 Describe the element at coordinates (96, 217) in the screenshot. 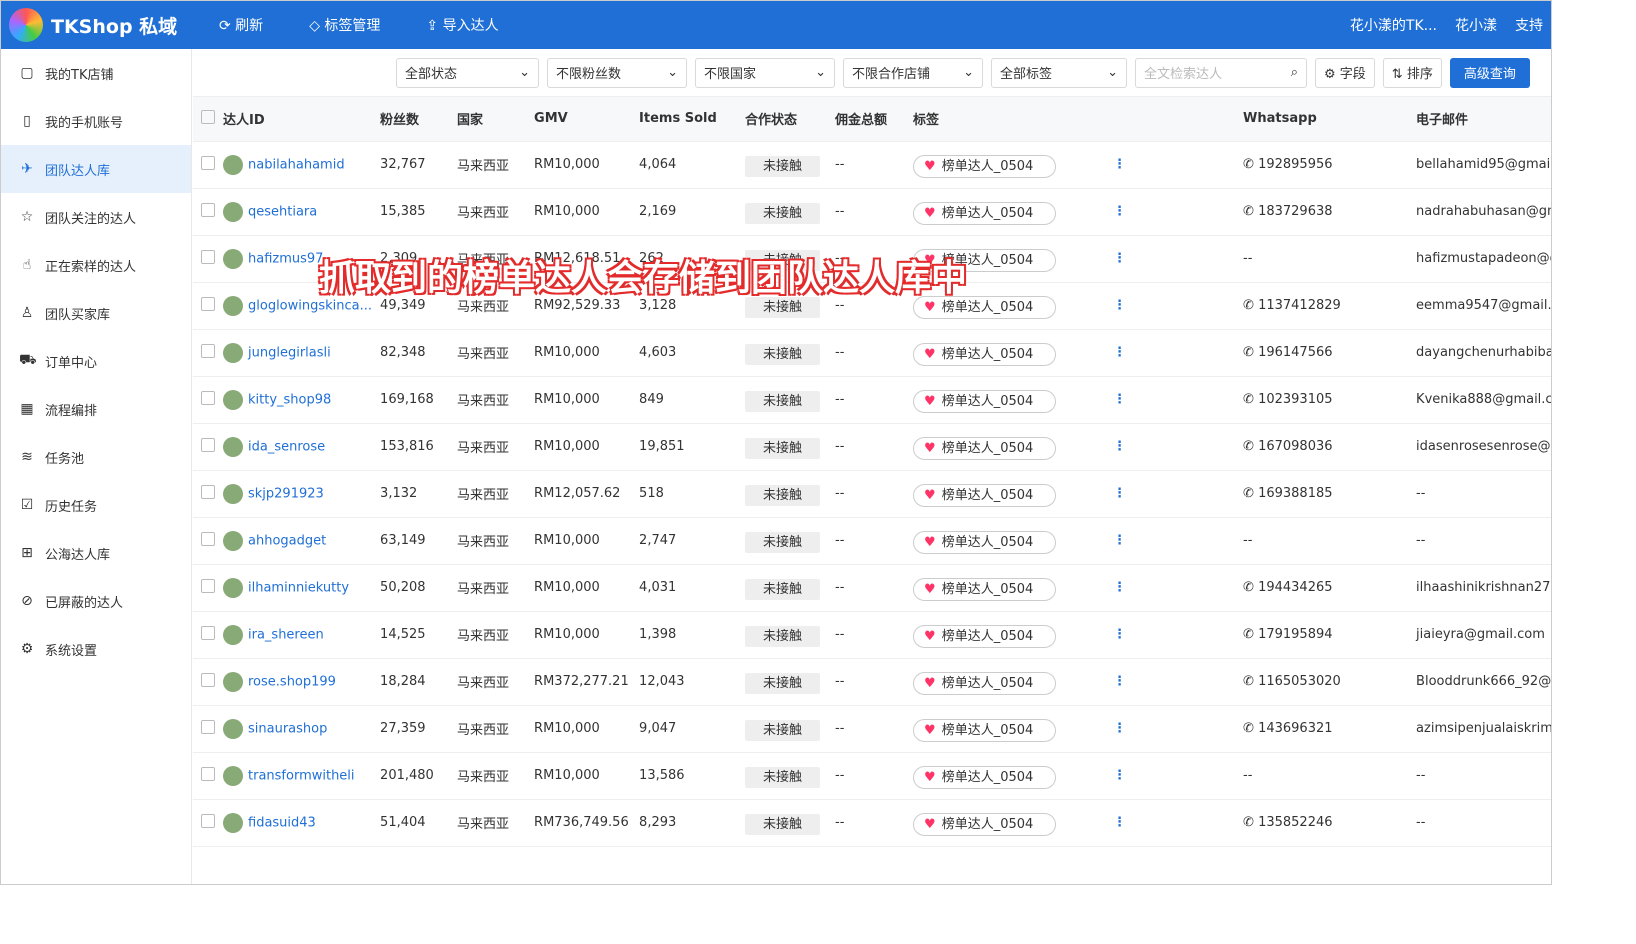

I see `sidebar-item-3: ☆ 团队关注的达人` at that location.